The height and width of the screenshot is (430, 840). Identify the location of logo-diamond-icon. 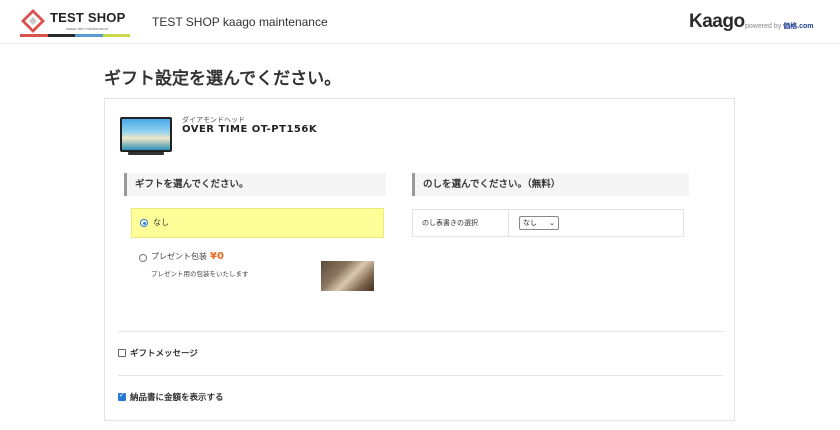
(33, 21).